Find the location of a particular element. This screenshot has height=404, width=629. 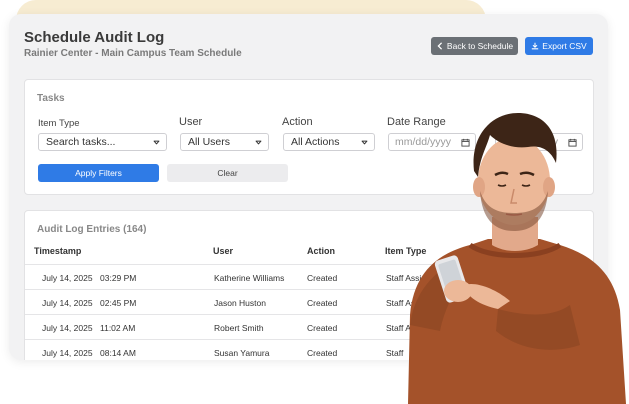

column-header-user: User is located at coordinates (223, 251).